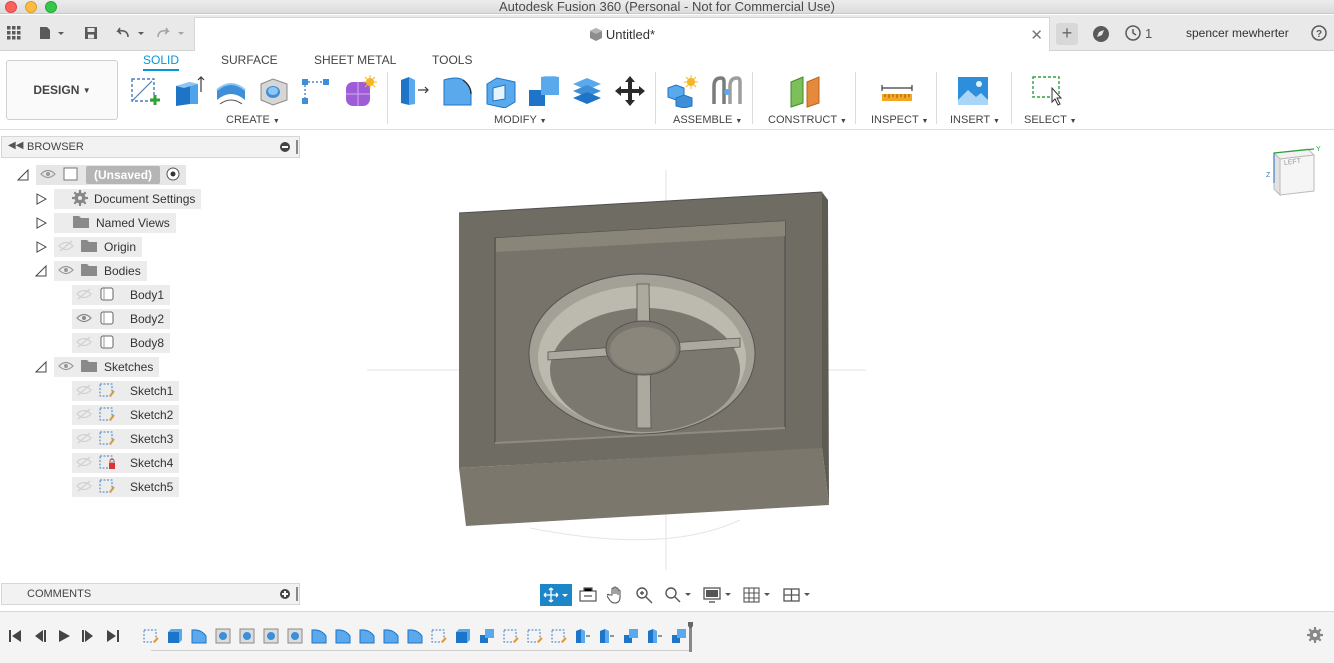 The height and width of the screenshot is (663, 1334). Describe the element at coordinates (51, 33) in the screenshot. I see `file-menu-icon` at that location.